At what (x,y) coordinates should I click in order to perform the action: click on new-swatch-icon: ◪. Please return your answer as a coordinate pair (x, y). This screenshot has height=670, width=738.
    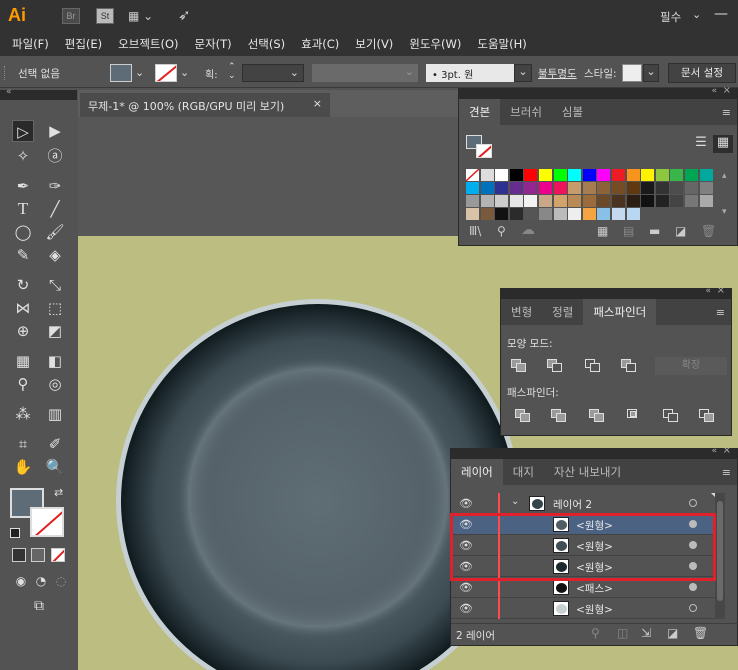
    Looking at the image, I should click on (680, 231).